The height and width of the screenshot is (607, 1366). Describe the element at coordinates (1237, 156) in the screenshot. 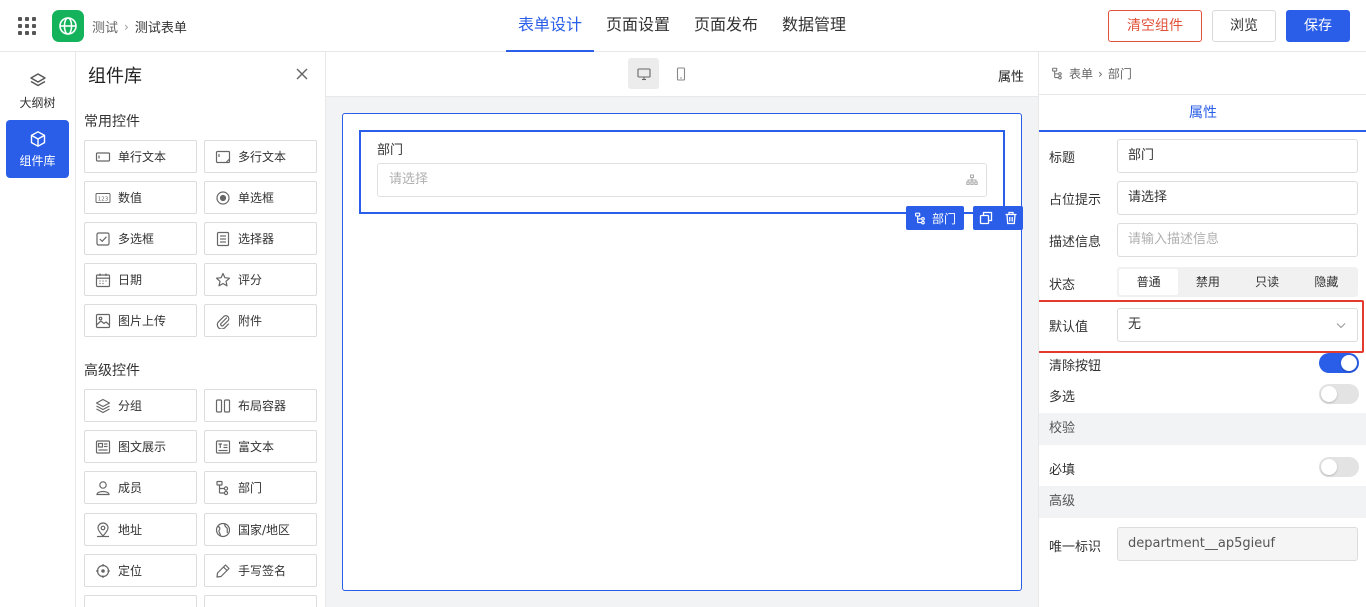

I see `title-input: 部门` at that location.